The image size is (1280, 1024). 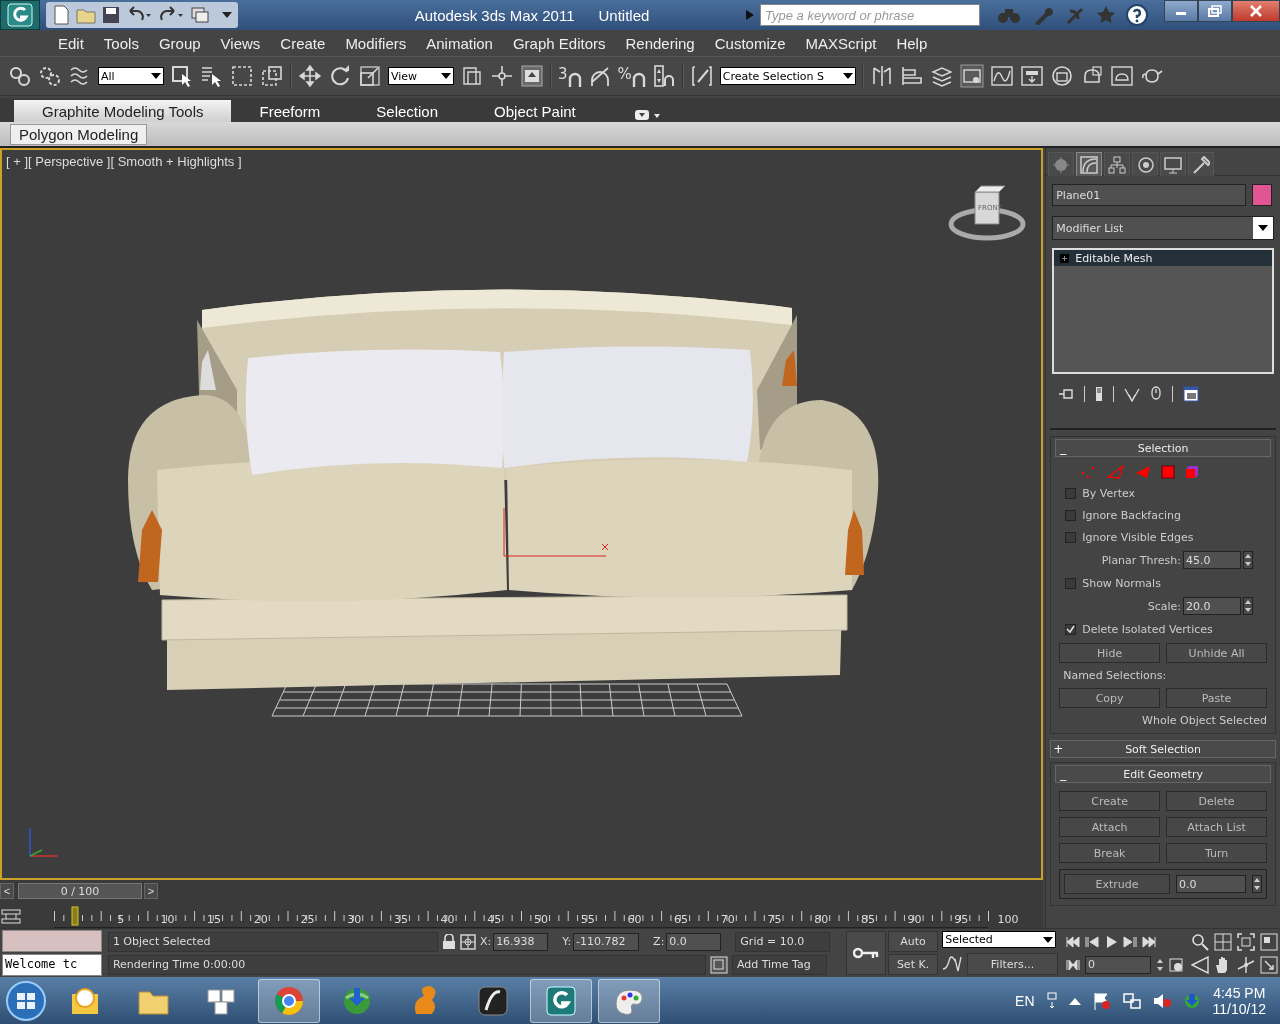 I want to click on move-icon, so click(x=310, y=76).